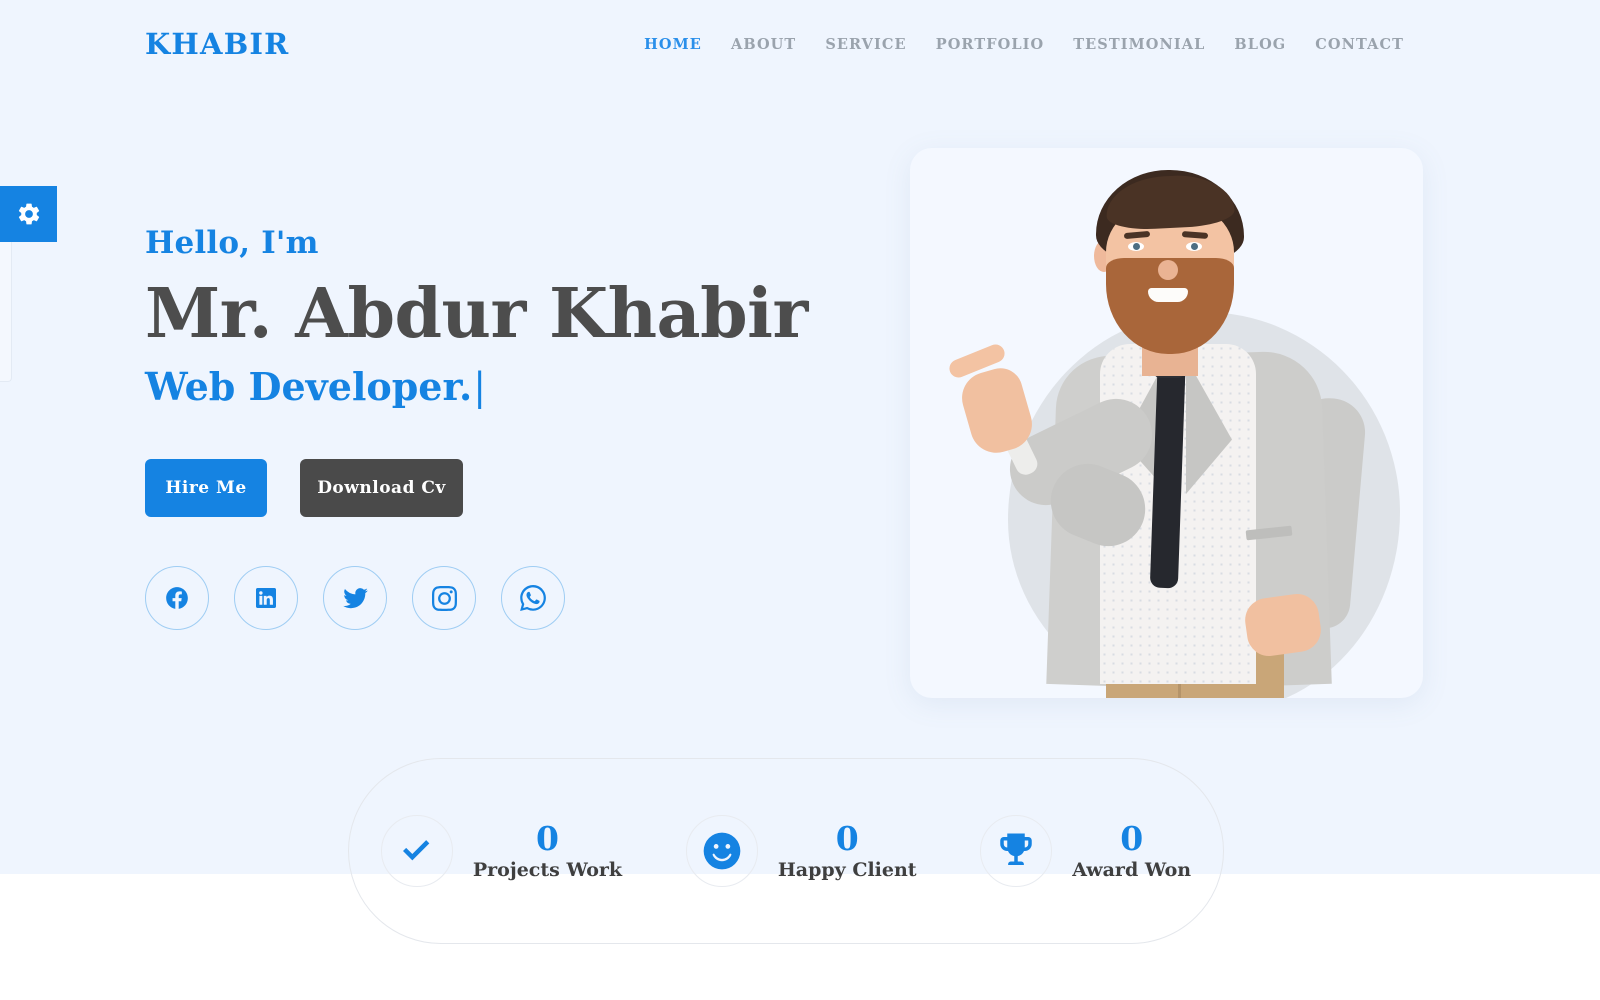 The height and width of the screenshot is (1000, 1600). I want to click on nav-item-blog: BLOG, so click(1260, 45).